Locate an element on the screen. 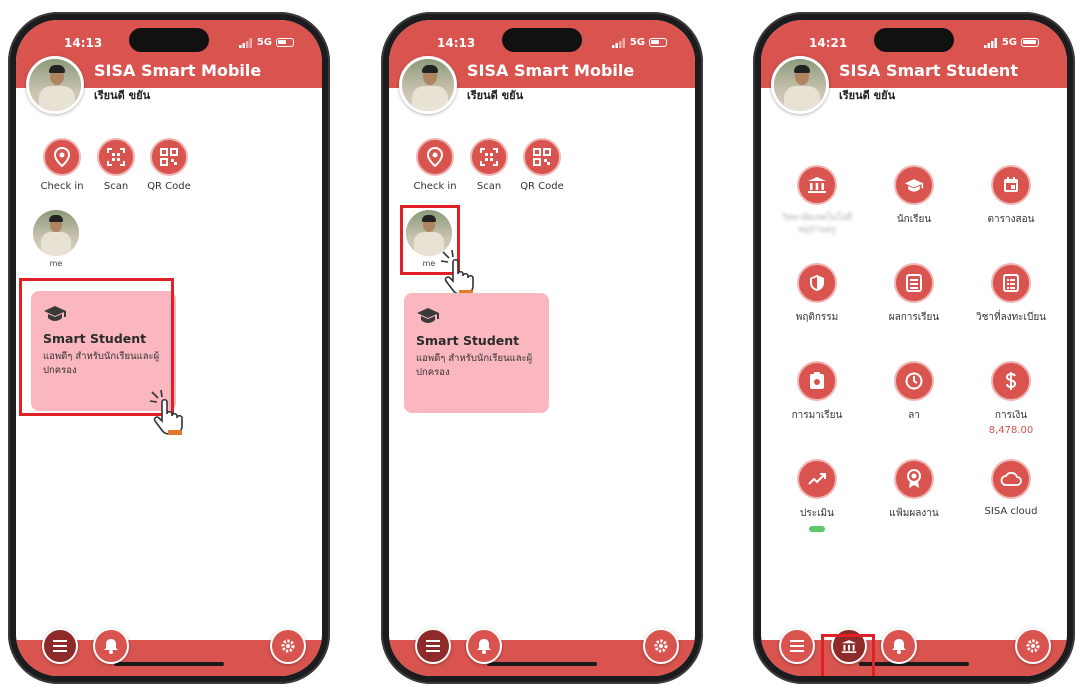  menu-label: ประเมิน is located at coordinates (817, 513).